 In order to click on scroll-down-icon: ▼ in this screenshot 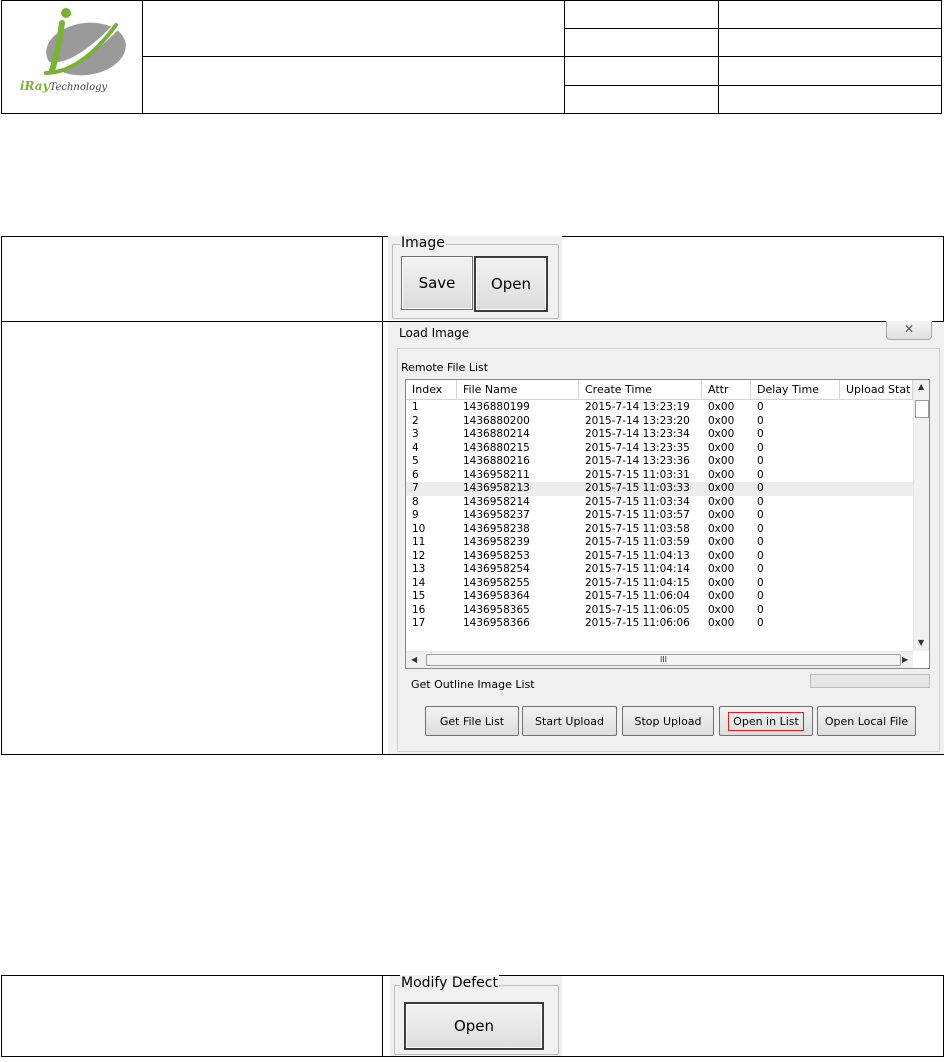, I will do `click(921, 642)`.